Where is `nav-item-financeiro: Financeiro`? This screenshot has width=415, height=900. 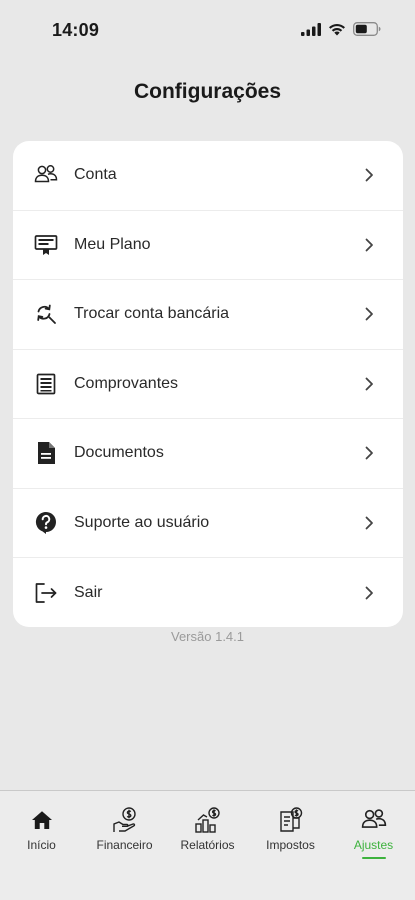
nav-item-financeiro: Financeiro is located at coordinates (124, 828).